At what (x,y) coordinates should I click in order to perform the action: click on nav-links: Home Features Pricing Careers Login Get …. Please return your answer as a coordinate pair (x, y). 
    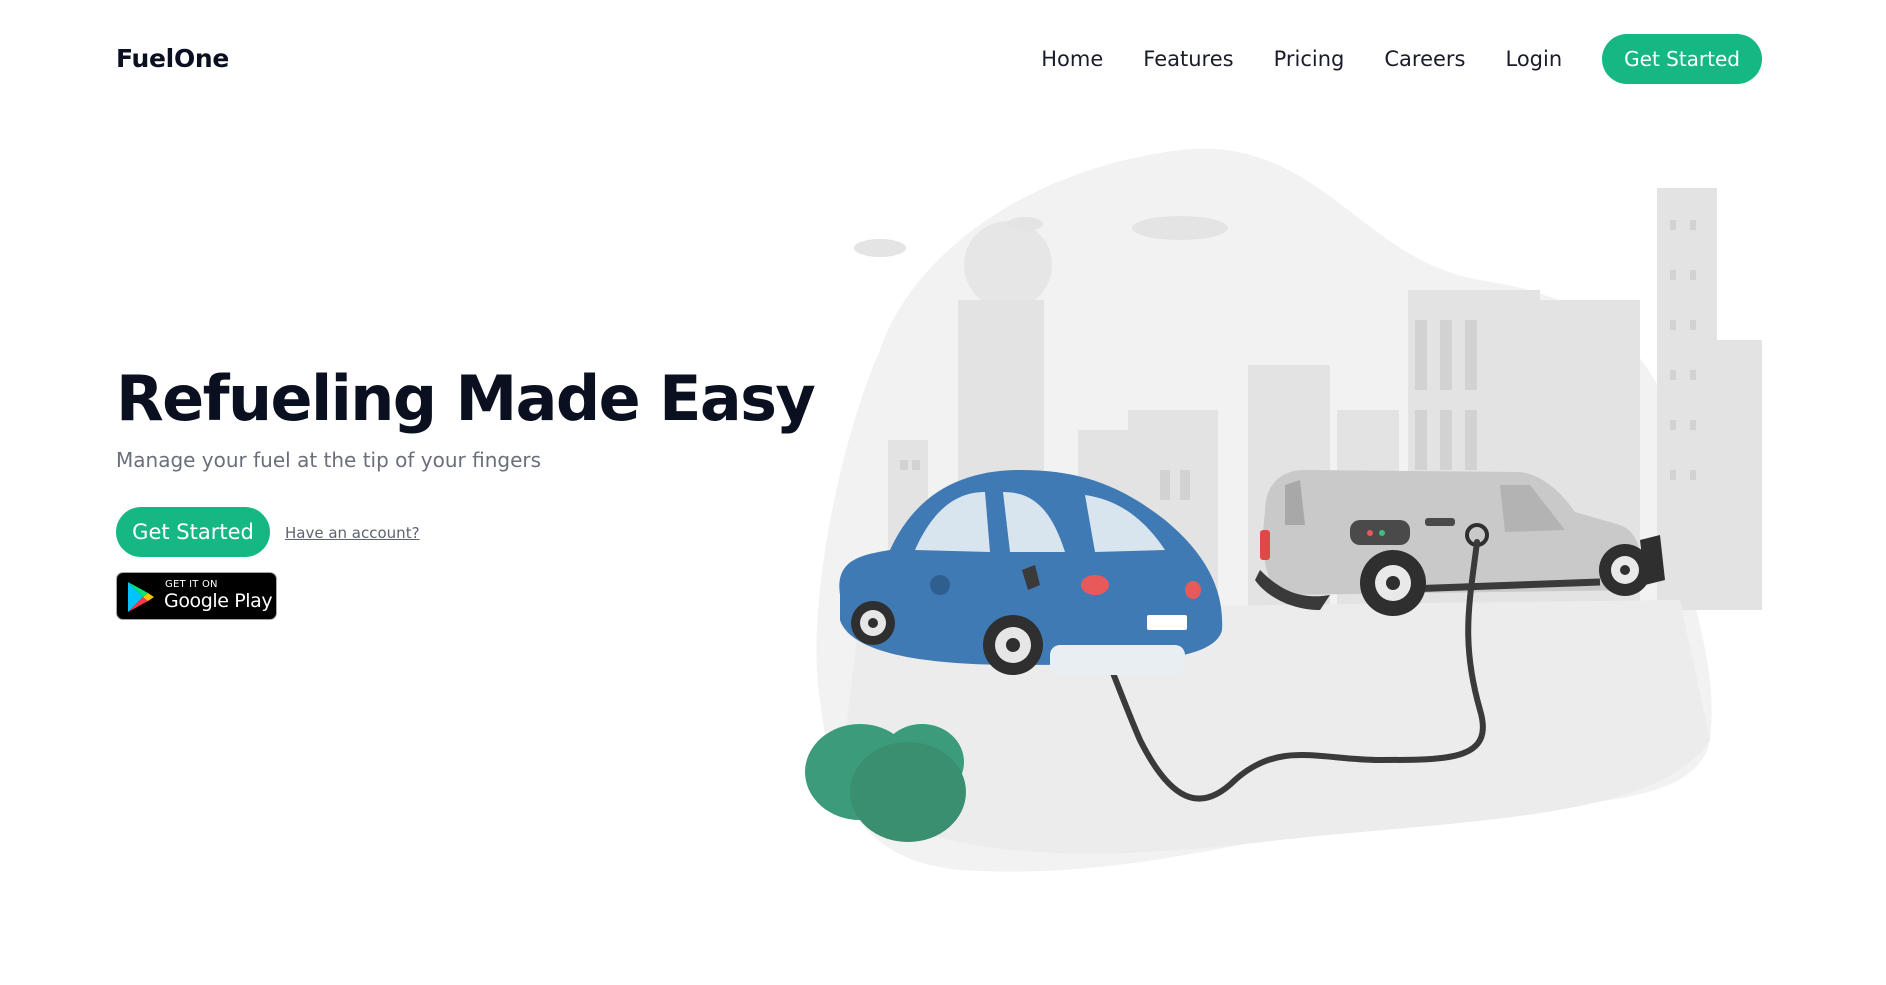
    Looking at the image, I should click on (1401, 59).